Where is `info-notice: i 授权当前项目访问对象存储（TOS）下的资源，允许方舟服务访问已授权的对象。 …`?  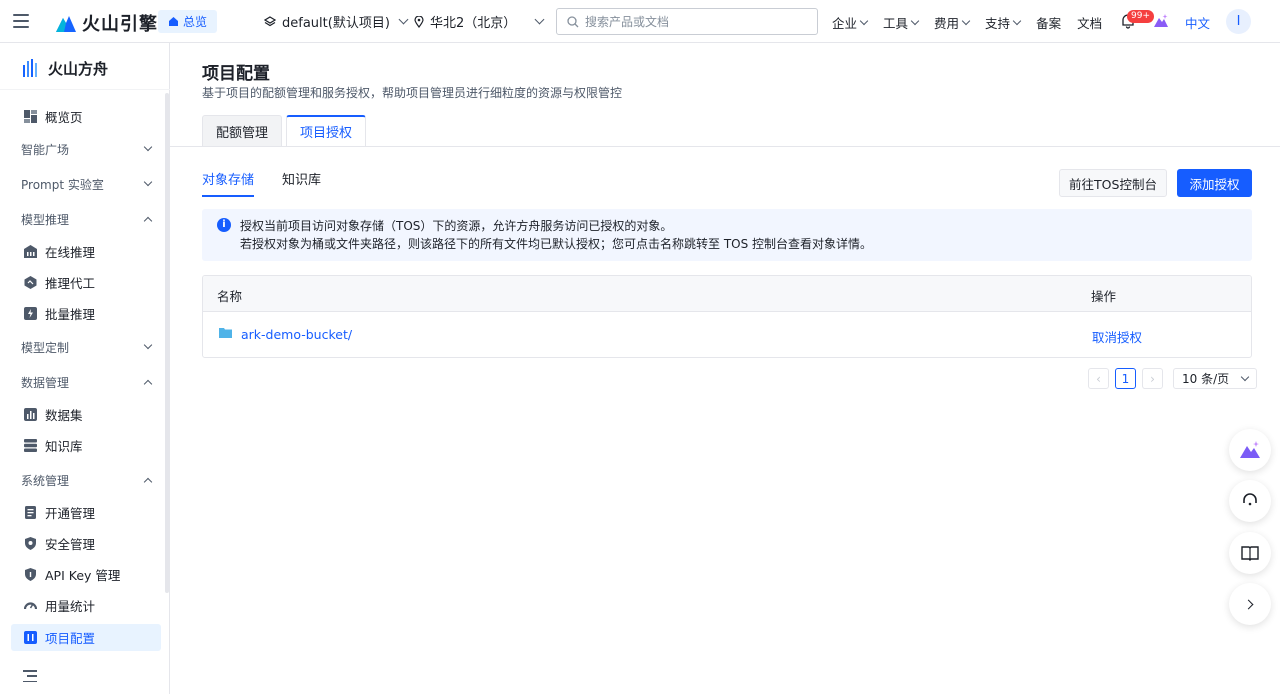
info-notice: i 授权当前项目访问对象存储（TOS）下的资源，允许方舟服务访问已授权的对象。 … is located at coordinates (727, 235).